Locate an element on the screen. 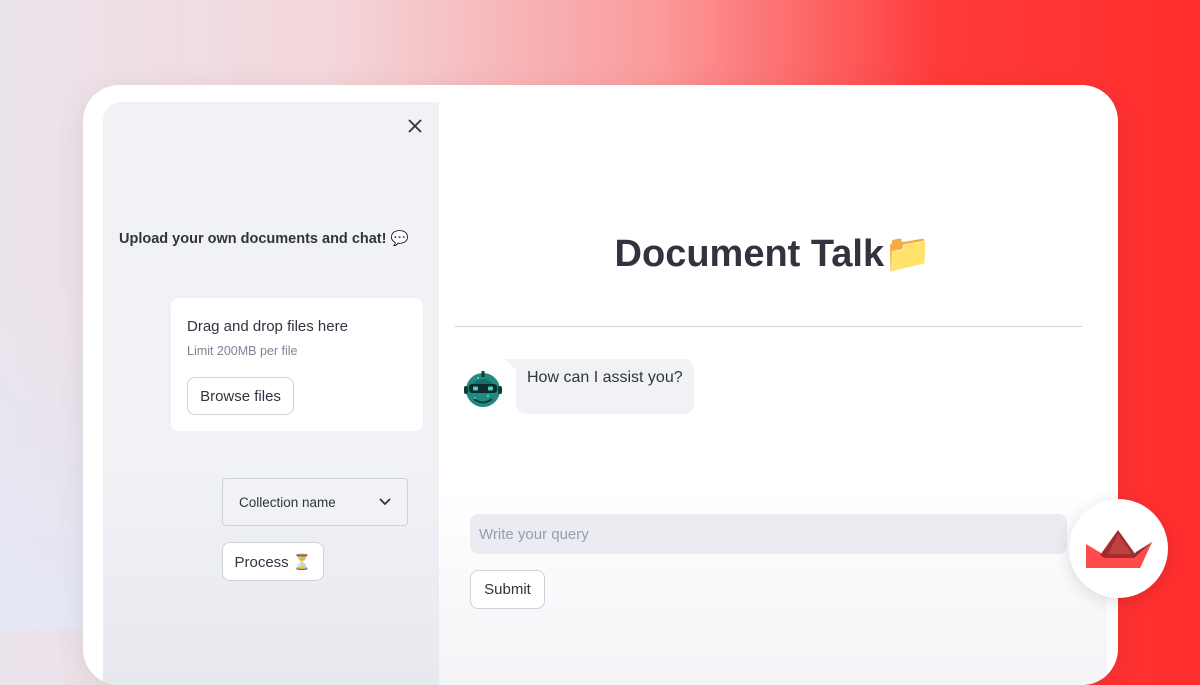 The height and width of the screenshot is (685, 1200). query-input is located at coordinates (768, 534).